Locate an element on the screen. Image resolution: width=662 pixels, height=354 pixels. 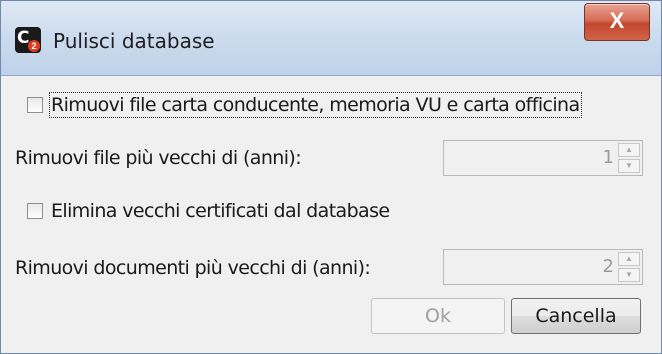
delete-certificates-label: Elimina vecchi certificati dal database is located at coordinates (220, 211).